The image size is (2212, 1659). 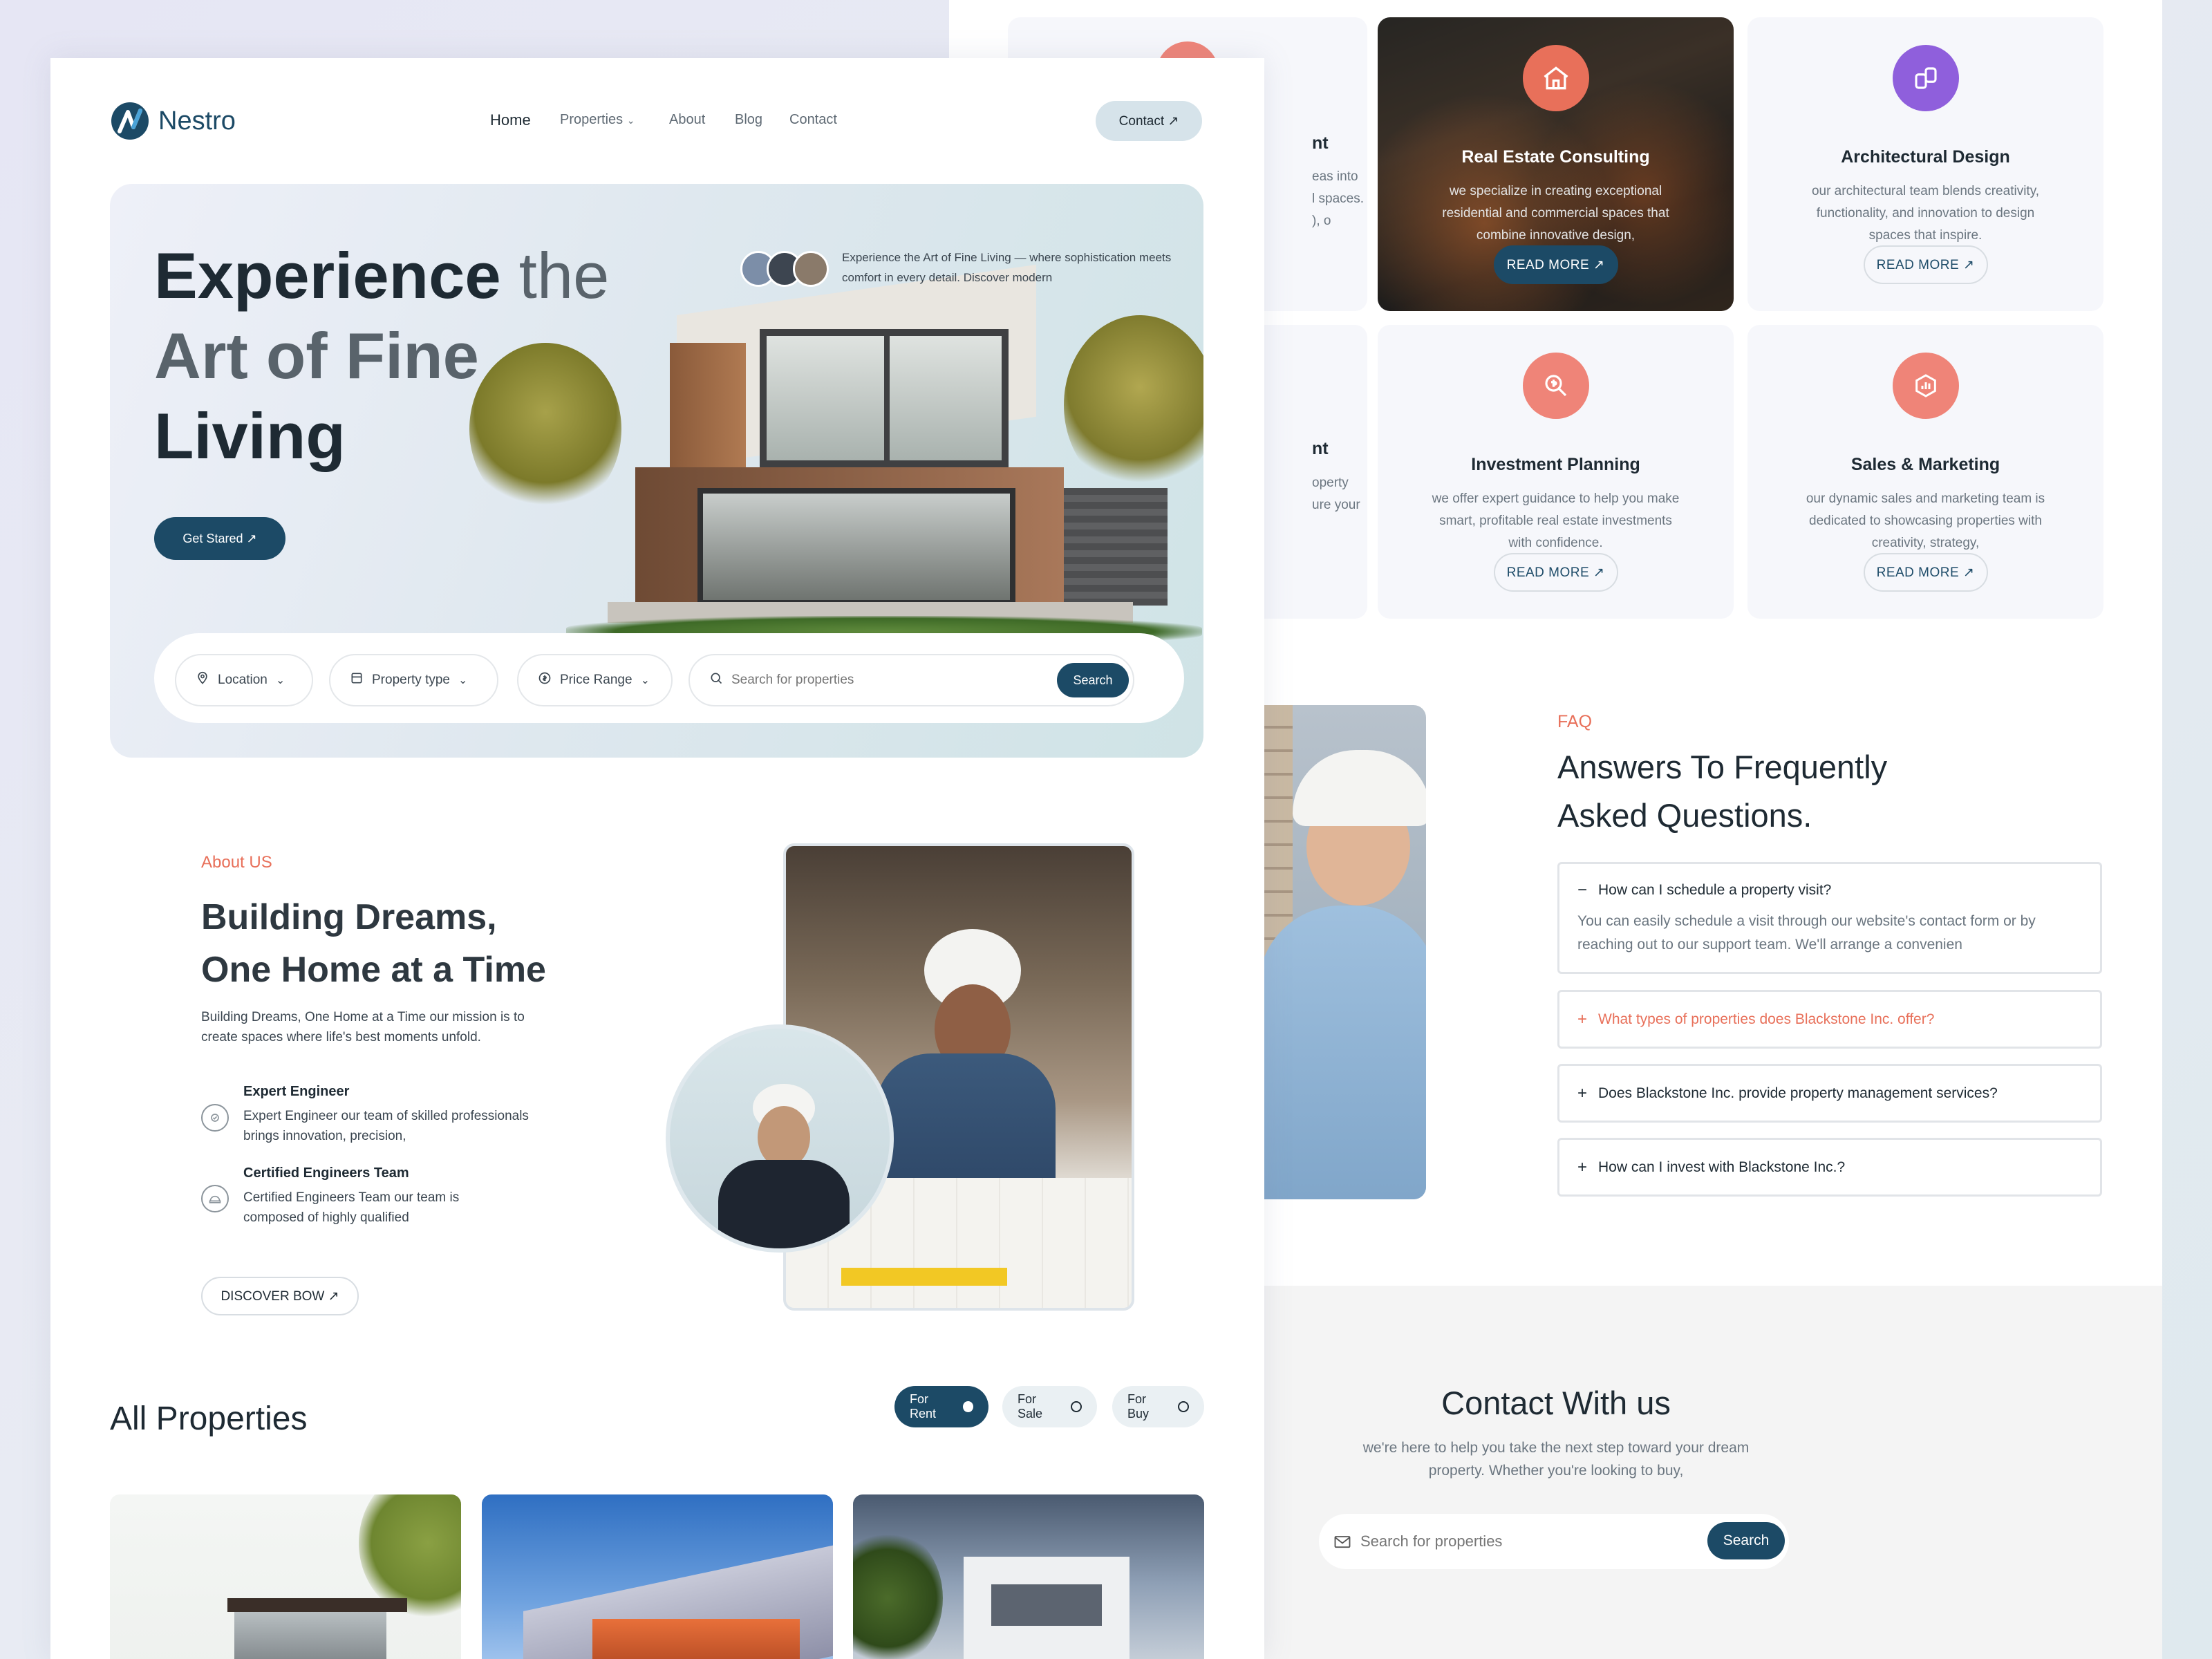 I want to click on nestro-logo-icon, so click(x=130, y=121).